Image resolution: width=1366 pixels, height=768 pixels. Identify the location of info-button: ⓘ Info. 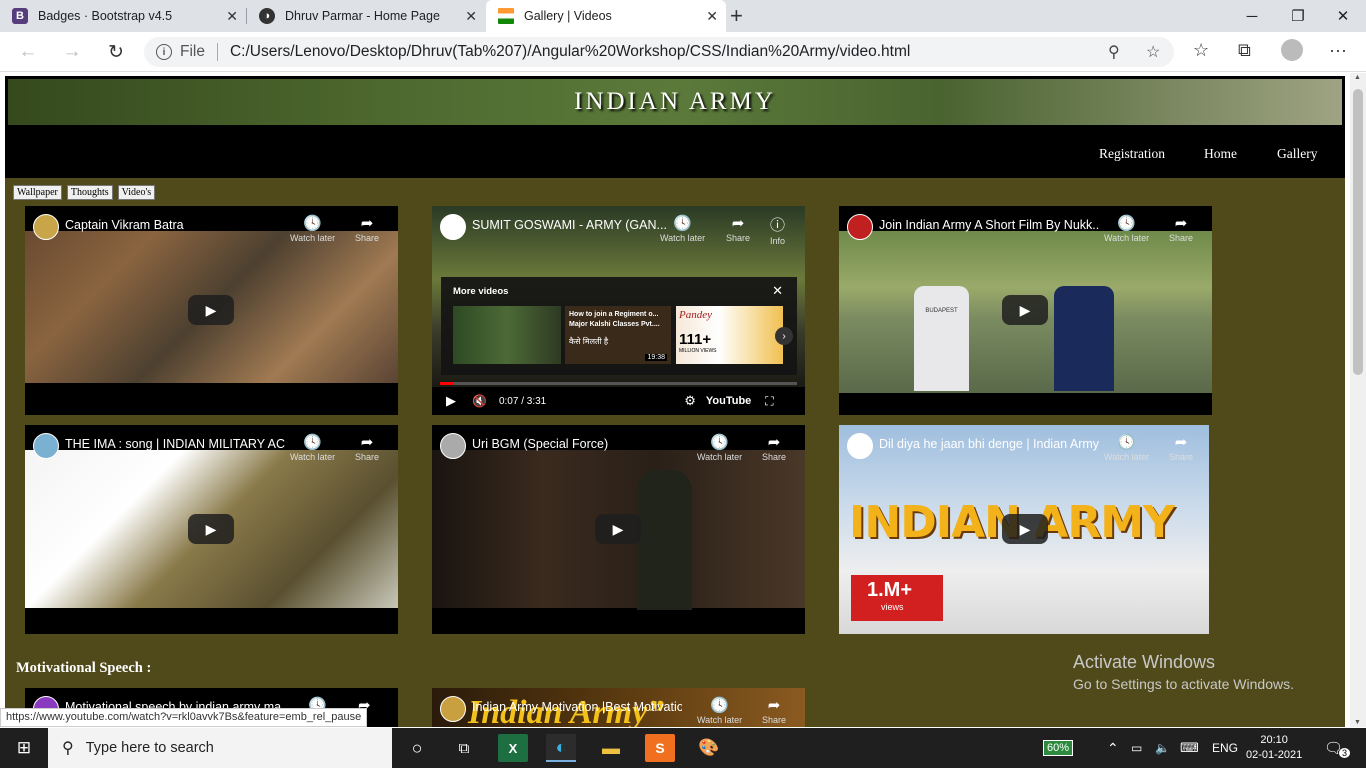
(777, 230).